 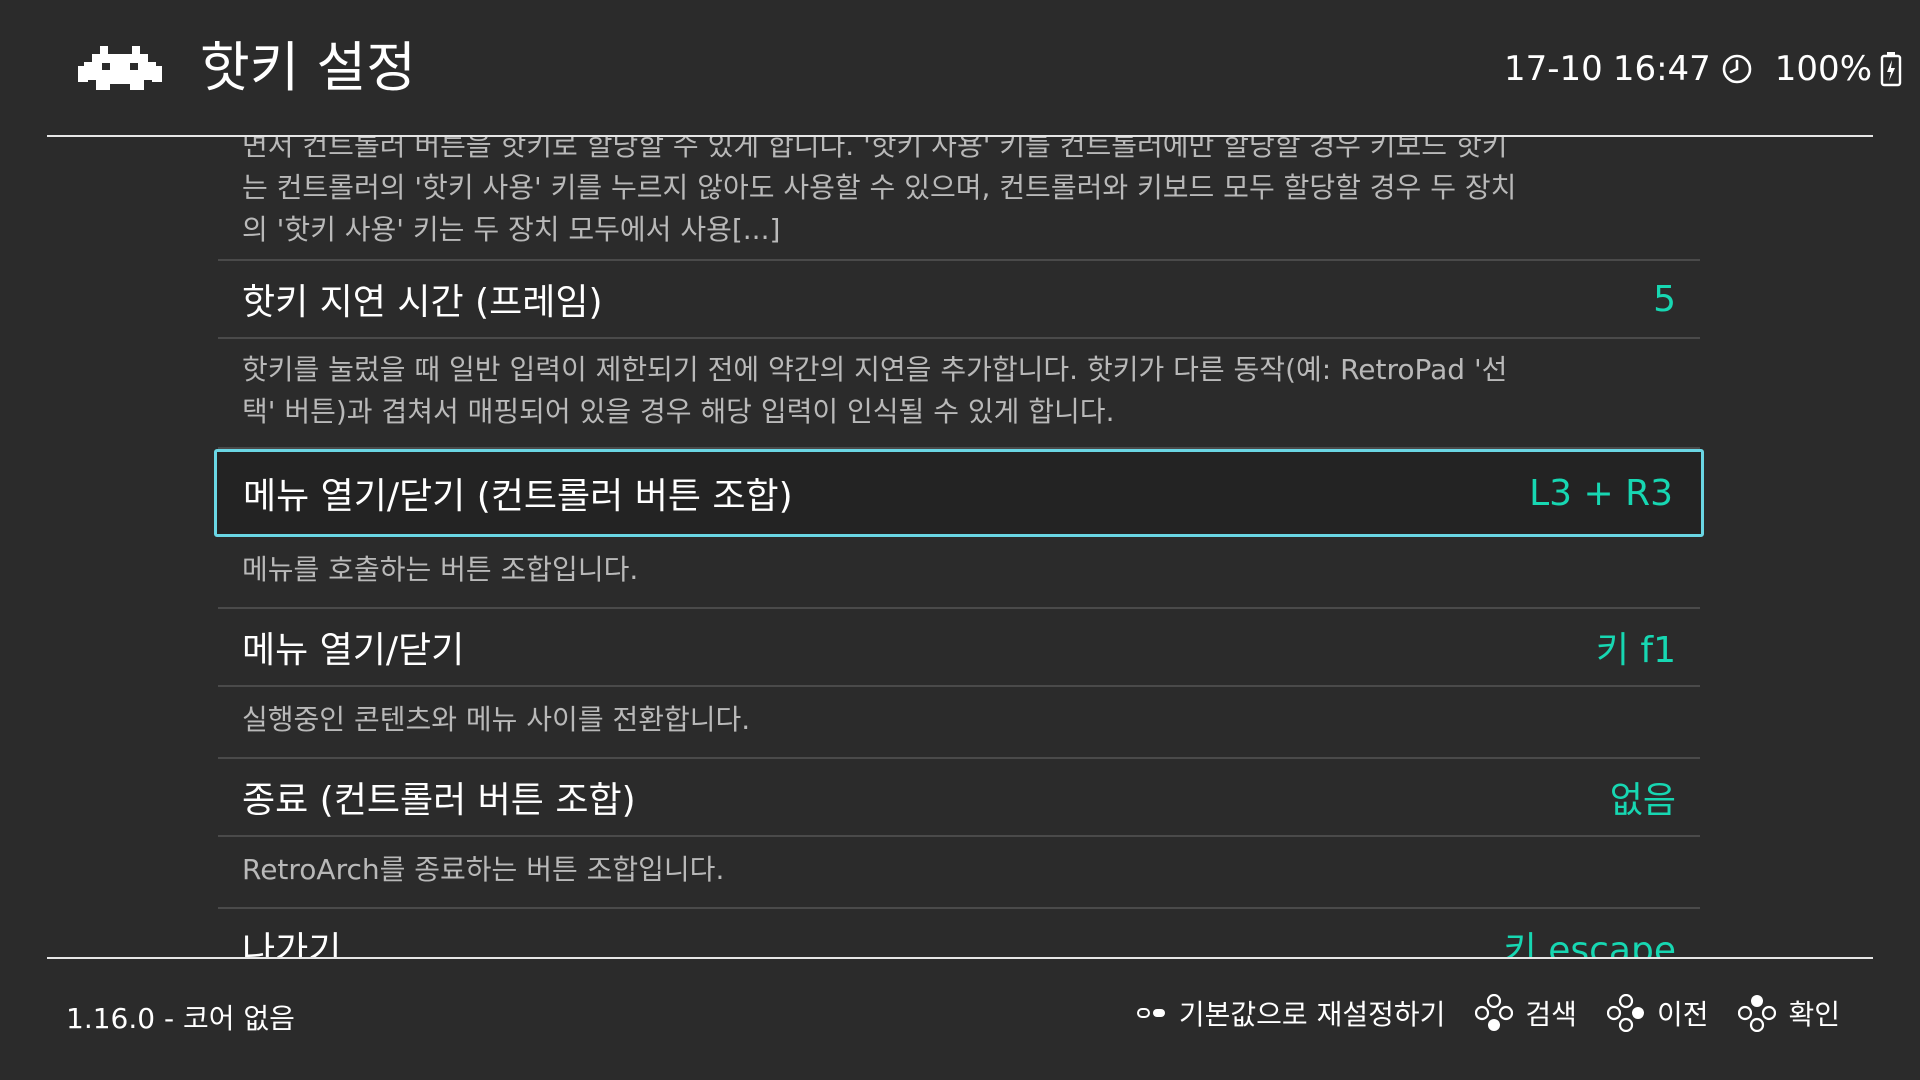 I want to click on setting-description: RetroArch를 종료하는 버튼 조합입니다., so click(x=959, y=873).